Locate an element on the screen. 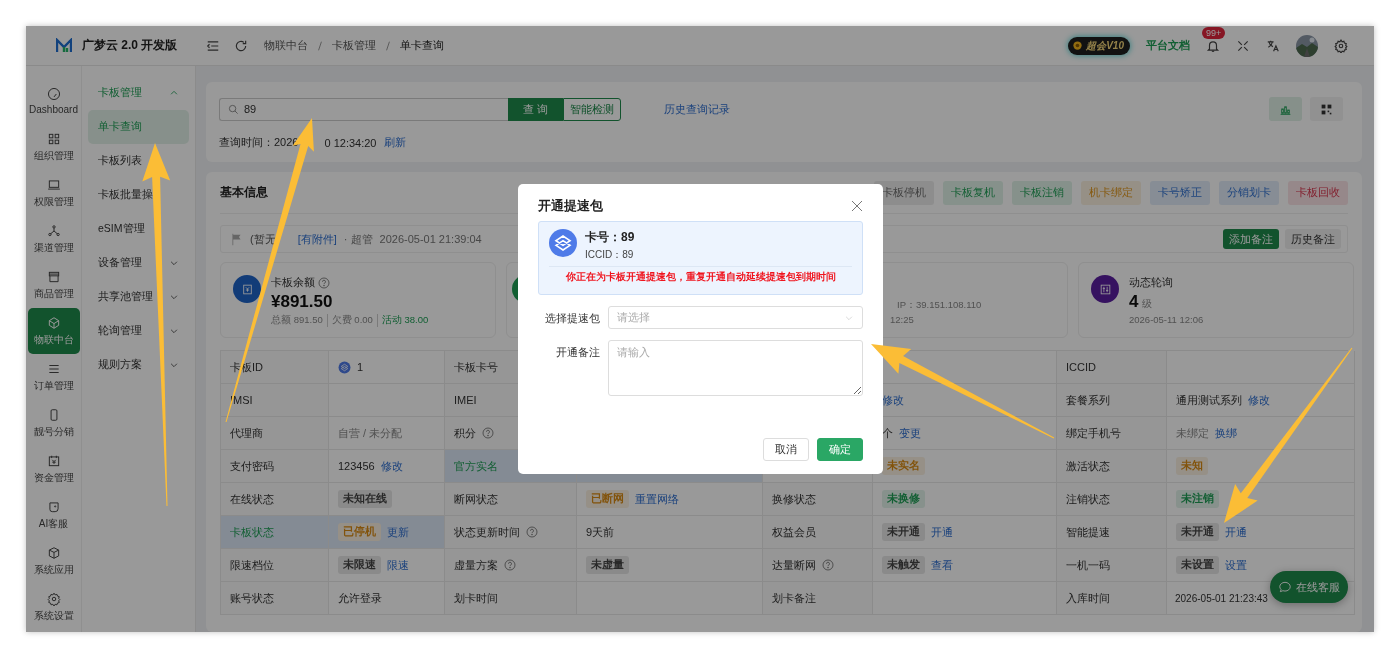 The height and width of the screenshot is (660, 1400). stat-unit: 级 is located at coordinates (1147, 303).